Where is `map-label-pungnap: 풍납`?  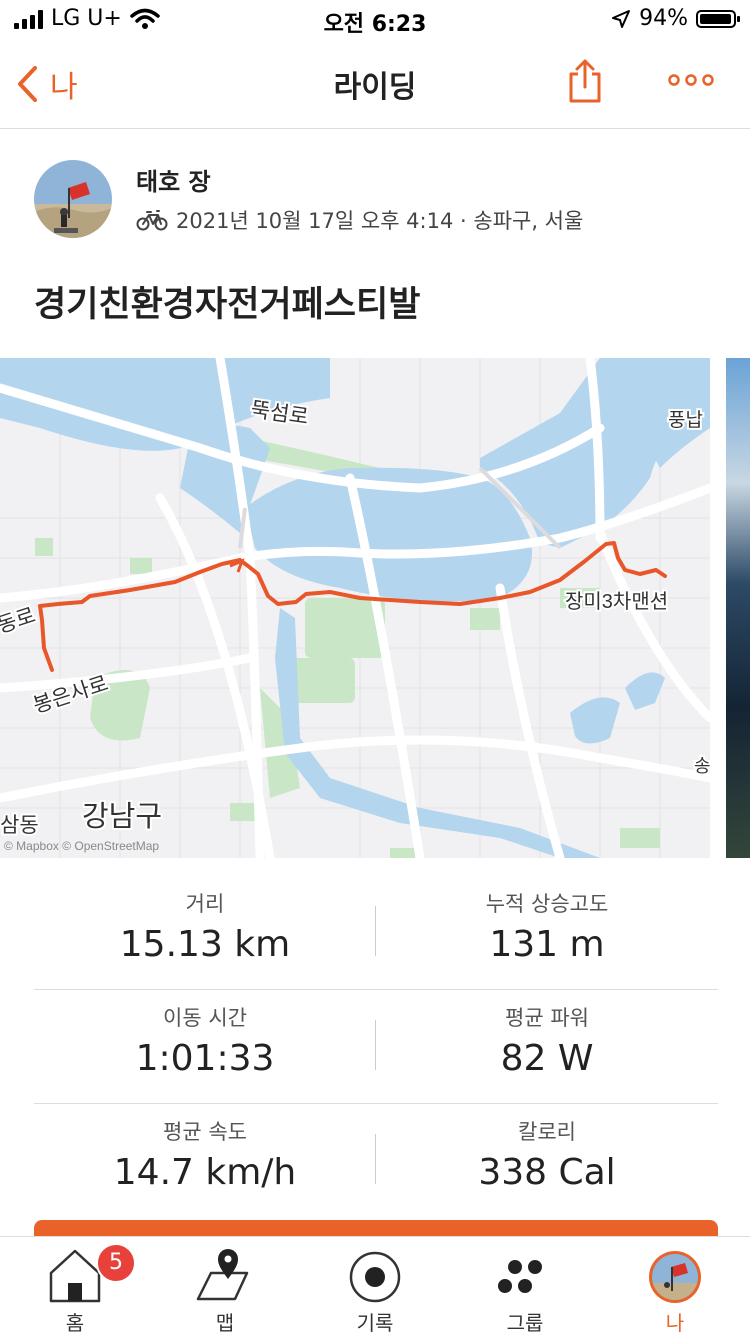
map-label-pungnap: 풍납 is located at coordinates (685, 420).